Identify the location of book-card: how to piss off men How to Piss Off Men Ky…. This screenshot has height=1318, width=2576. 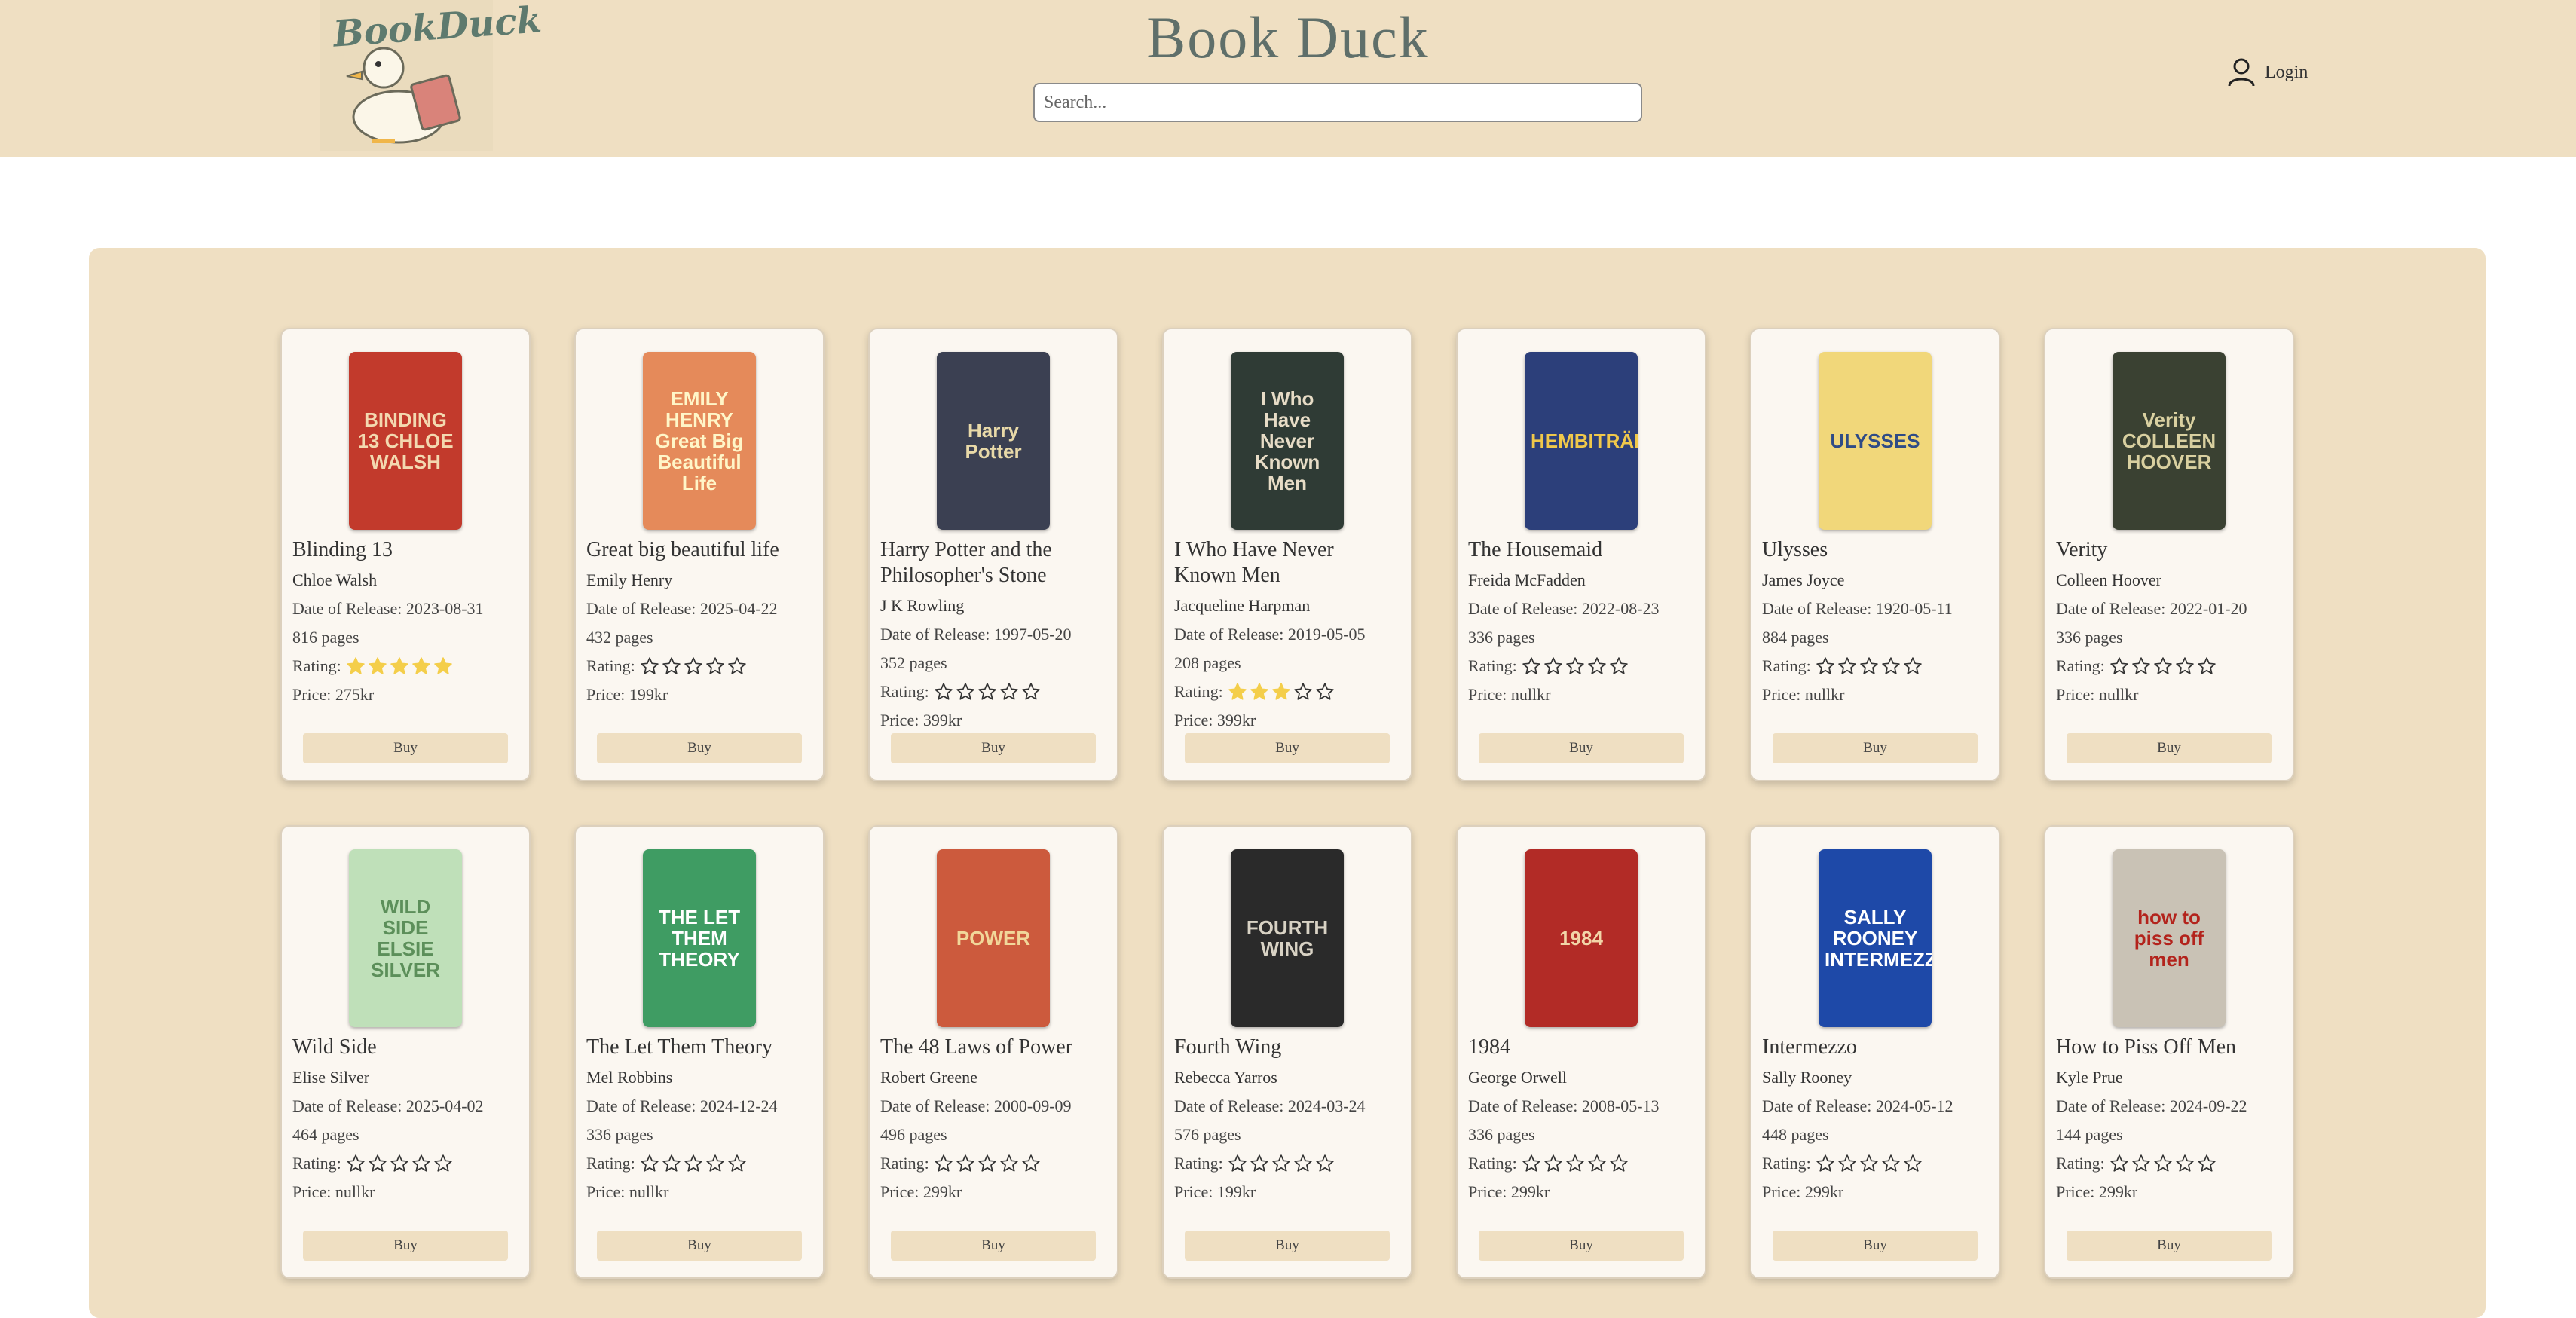
(2169, 1052).